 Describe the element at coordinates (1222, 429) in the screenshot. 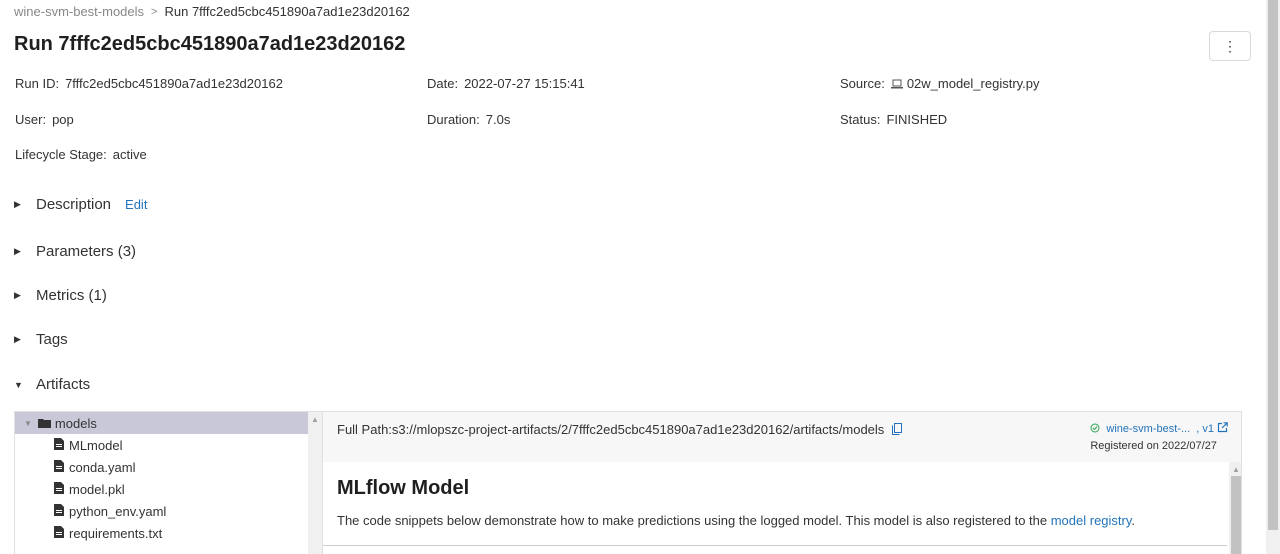

I see `external-link-icon` at that location.